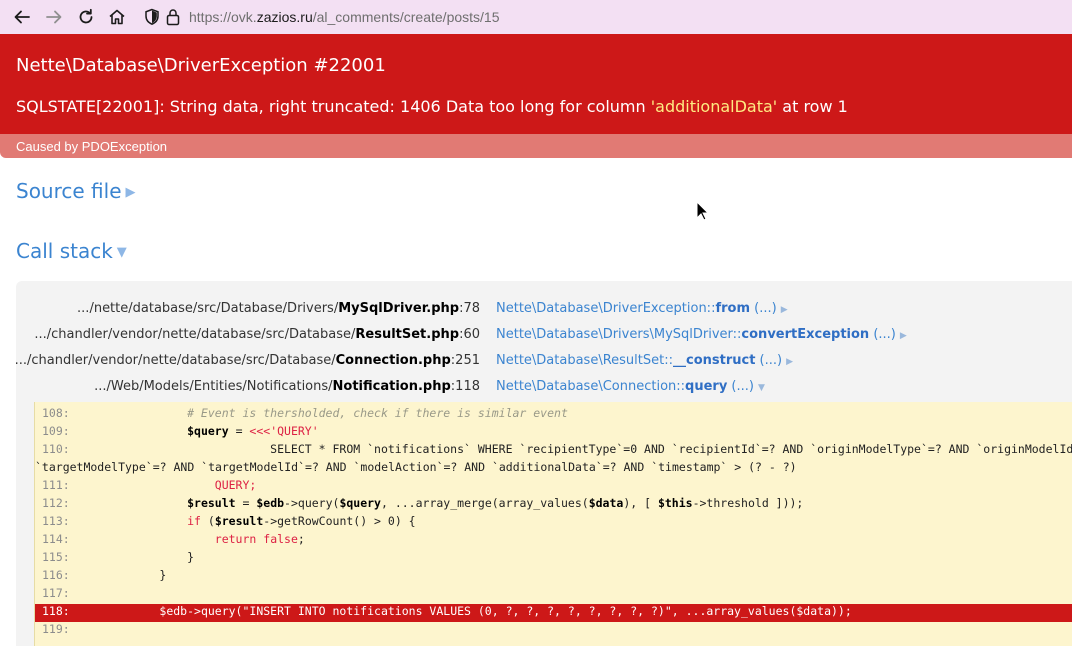 The height and width of the screenshot is (646, 1072). Describe the element at coordinates (56, 413) in the screenshot. I see `line-number: 108:` at that location.